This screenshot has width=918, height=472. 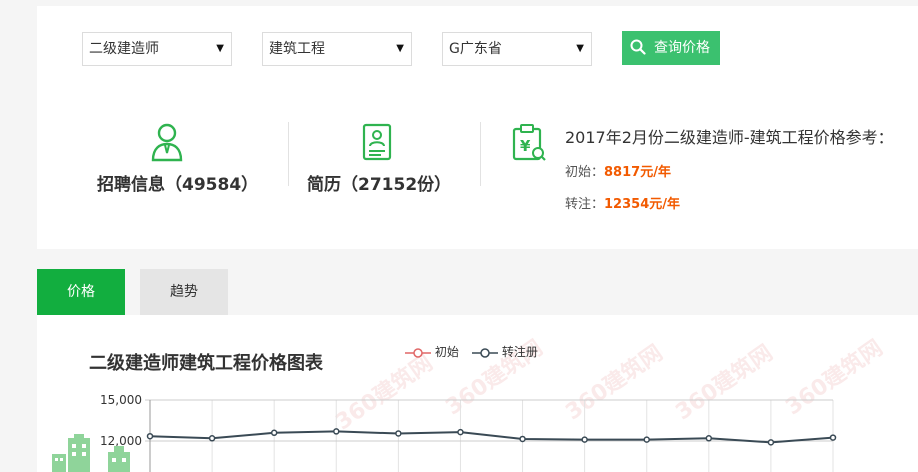 I want to click on user-icon, so click(x=167, y=142).